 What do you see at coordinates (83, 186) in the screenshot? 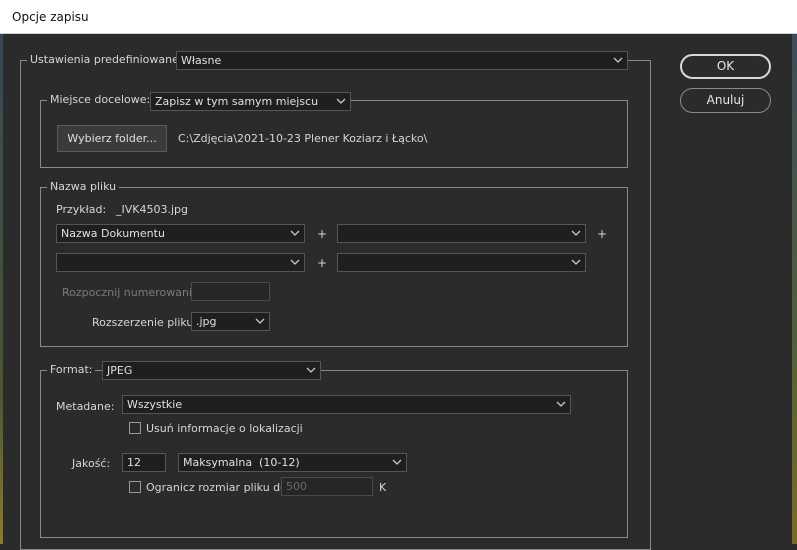
I see `file-naming-legend: Nazwa pliku` at bounding box center [83, 186].